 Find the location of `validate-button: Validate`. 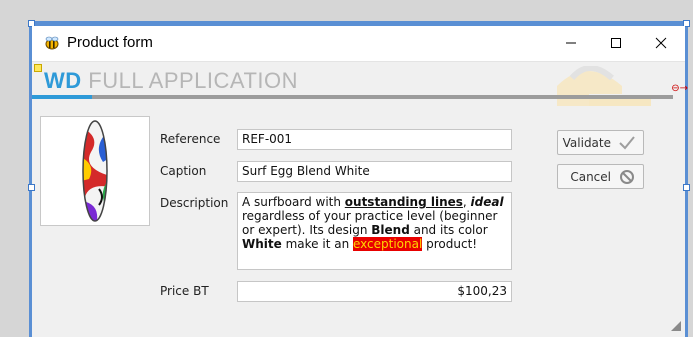

validate-button: Validate is located at coordinates (600, 142).